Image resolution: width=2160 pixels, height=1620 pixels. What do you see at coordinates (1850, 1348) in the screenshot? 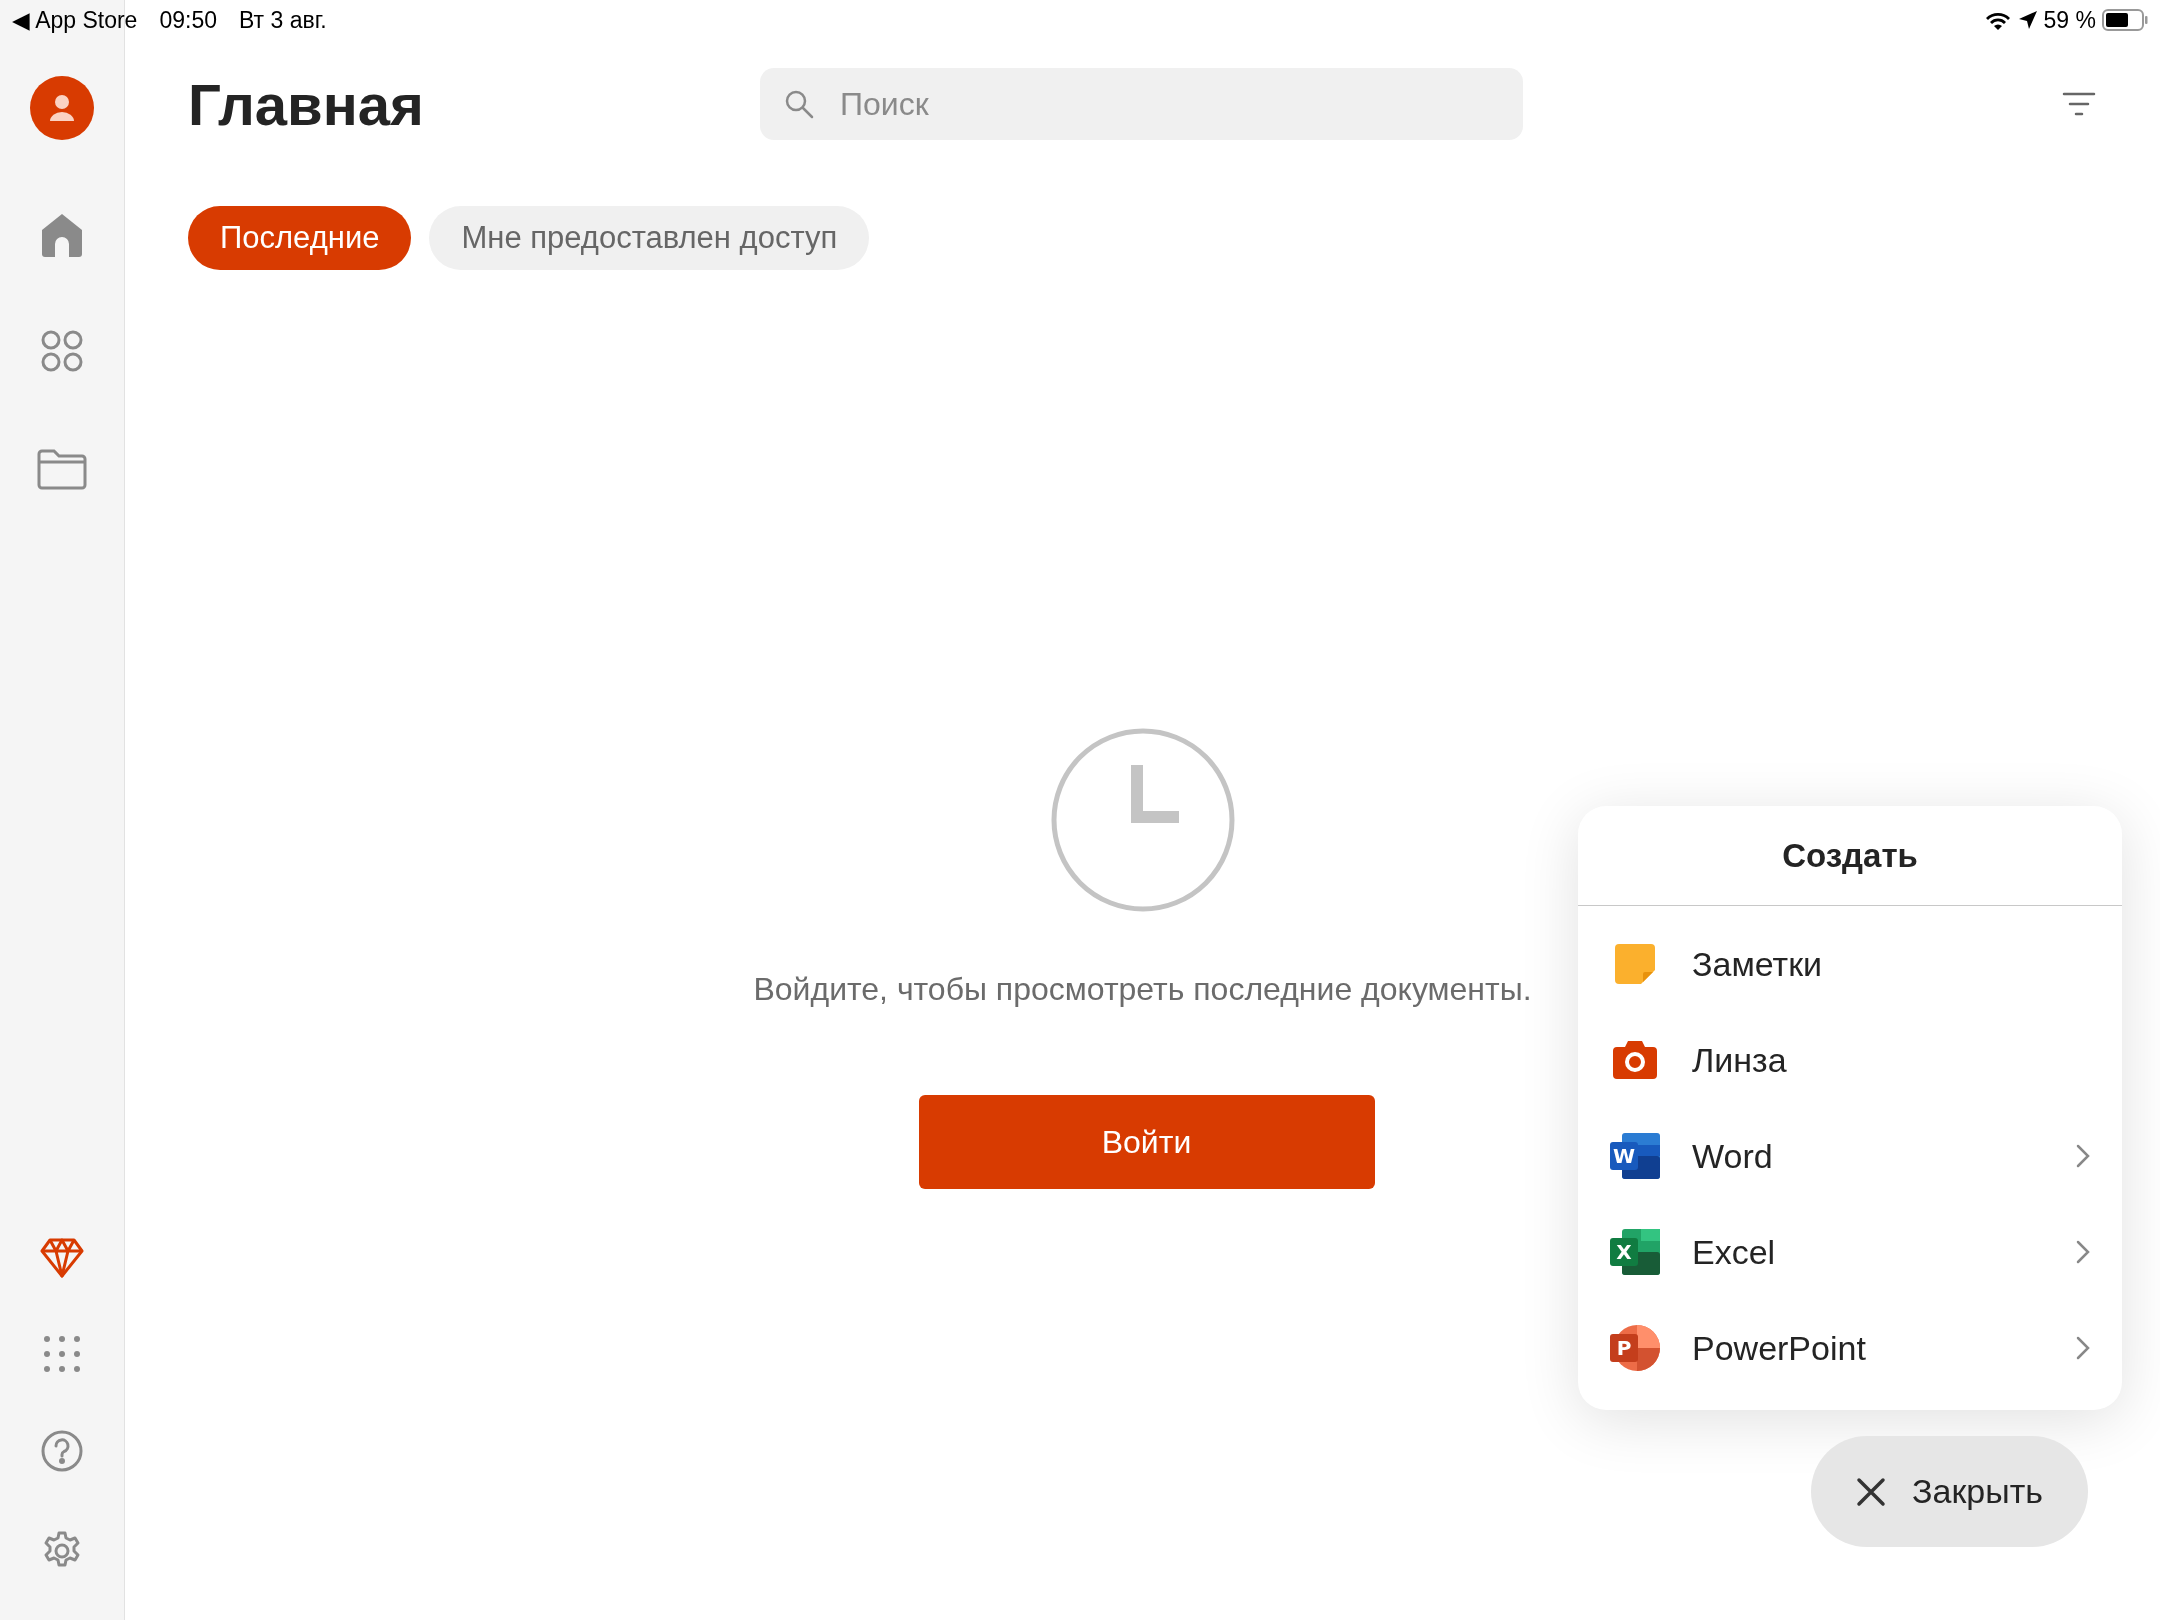
I see `menu-item: P PowerPoint` at bounding box center [1850, 1348].